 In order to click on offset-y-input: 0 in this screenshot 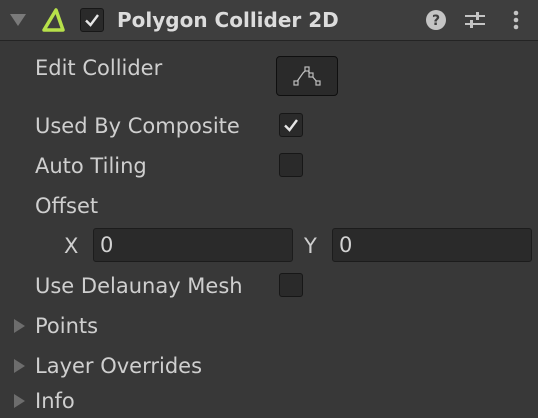, I will do `click(432, 245)`.